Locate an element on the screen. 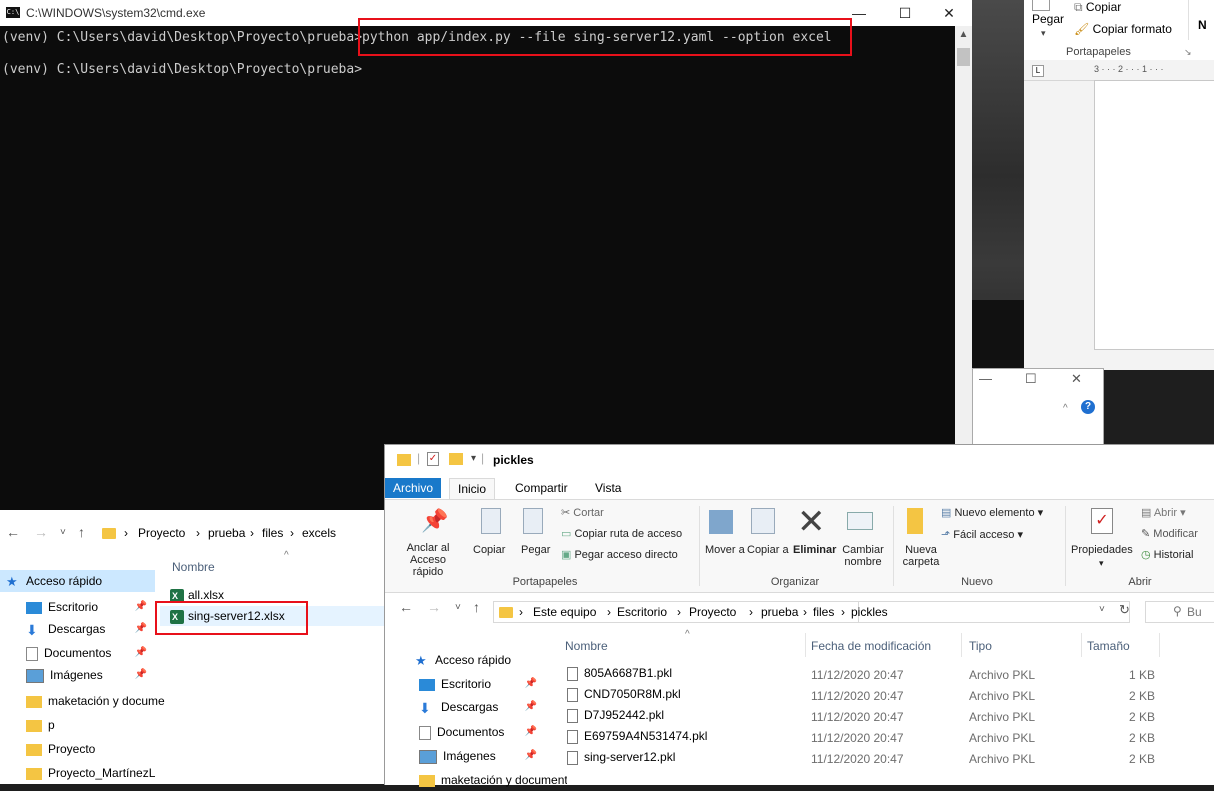 The image size is (1214, 791). paste-dropdown-icon: ▾ is located at coordinates (1043, 33).